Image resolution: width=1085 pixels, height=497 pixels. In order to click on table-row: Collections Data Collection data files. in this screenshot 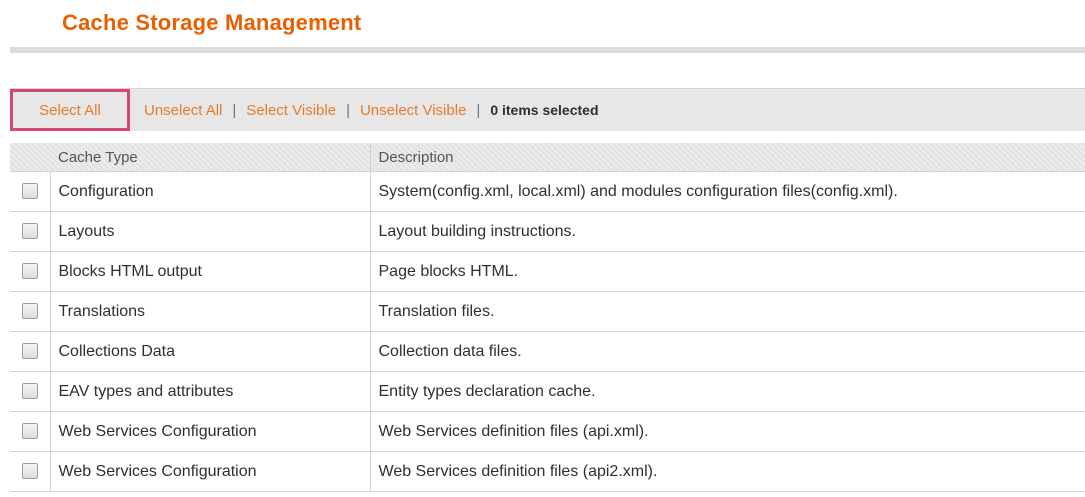, I will do `click(547, 351)`.